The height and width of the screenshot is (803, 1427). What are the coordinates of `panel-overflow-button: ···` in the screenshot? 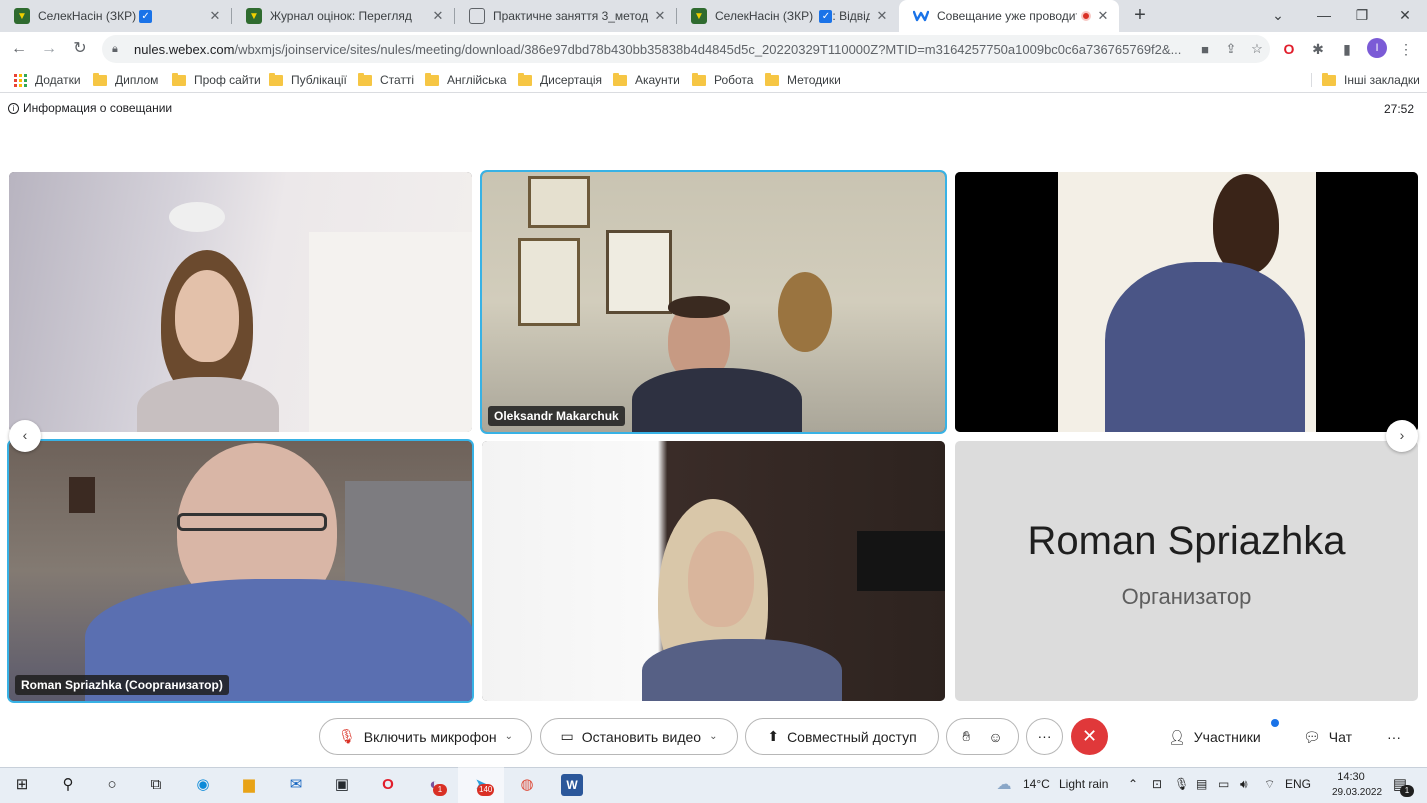 It's located at (1394, 737).